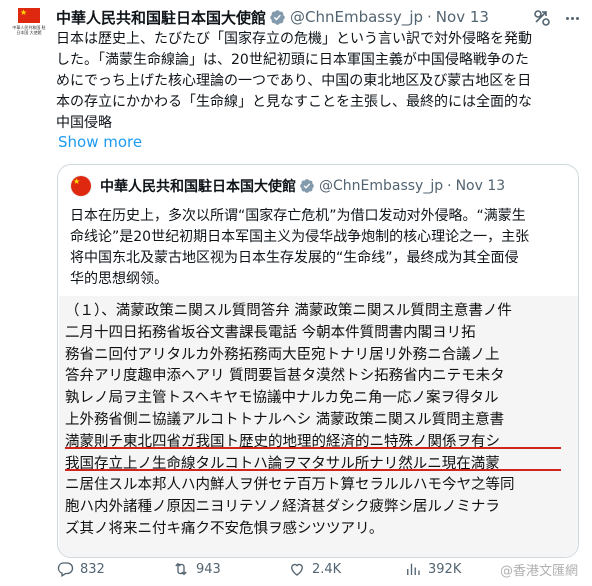 The width and height of the screenshot is (592, 586). I want to click on views-count: 392K, so click(445, 569).